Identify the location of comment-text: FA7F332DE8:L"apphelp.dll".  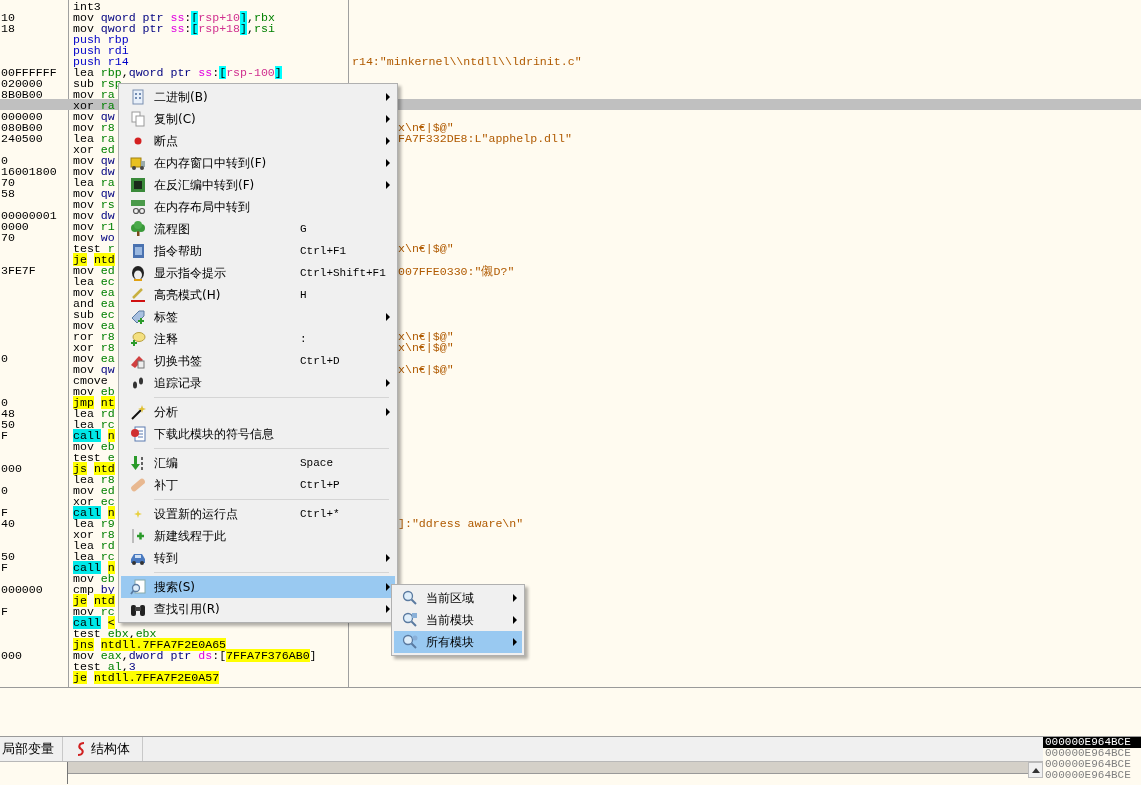
(485, 138).